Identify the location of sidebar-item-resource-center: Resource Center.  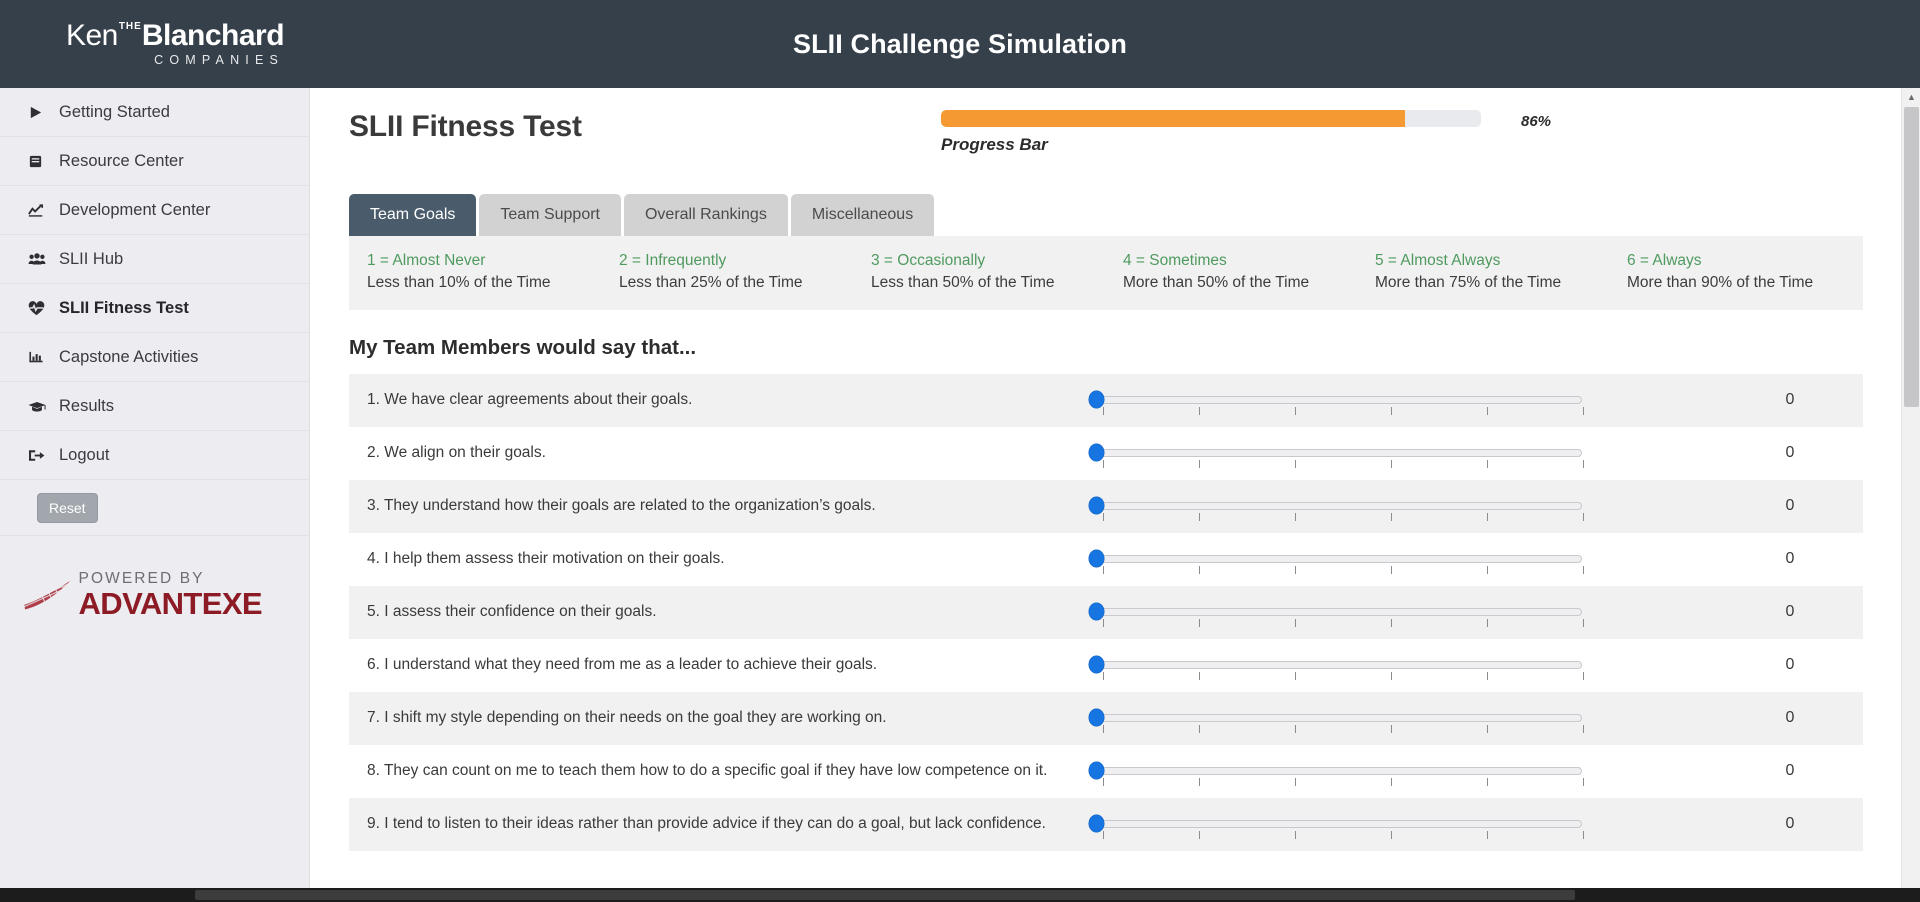
(154, 161).